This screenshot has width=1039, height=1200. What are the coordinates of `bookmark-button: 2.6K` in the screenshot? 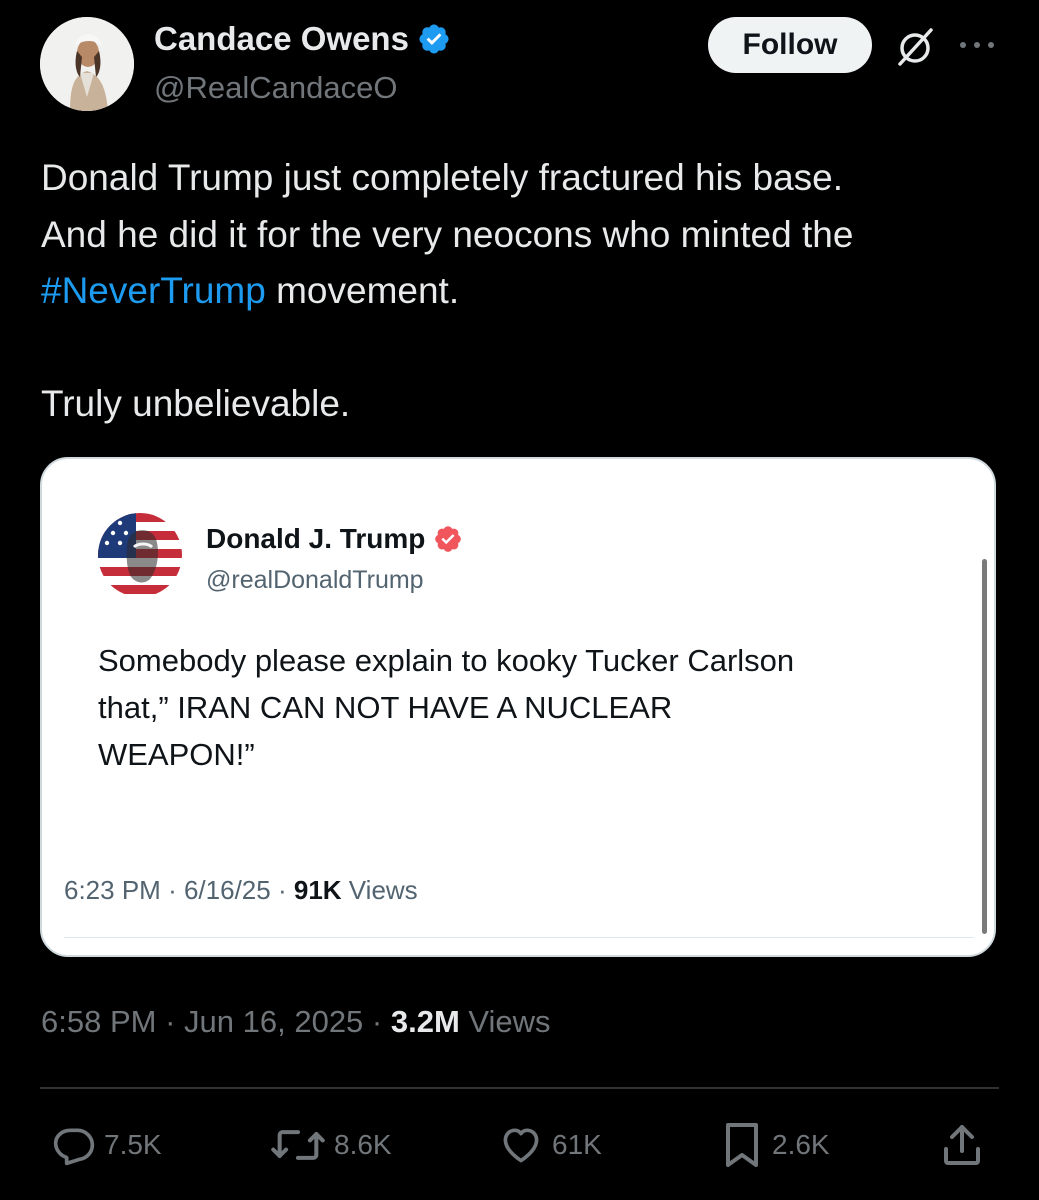 It's located at (775, 1145).